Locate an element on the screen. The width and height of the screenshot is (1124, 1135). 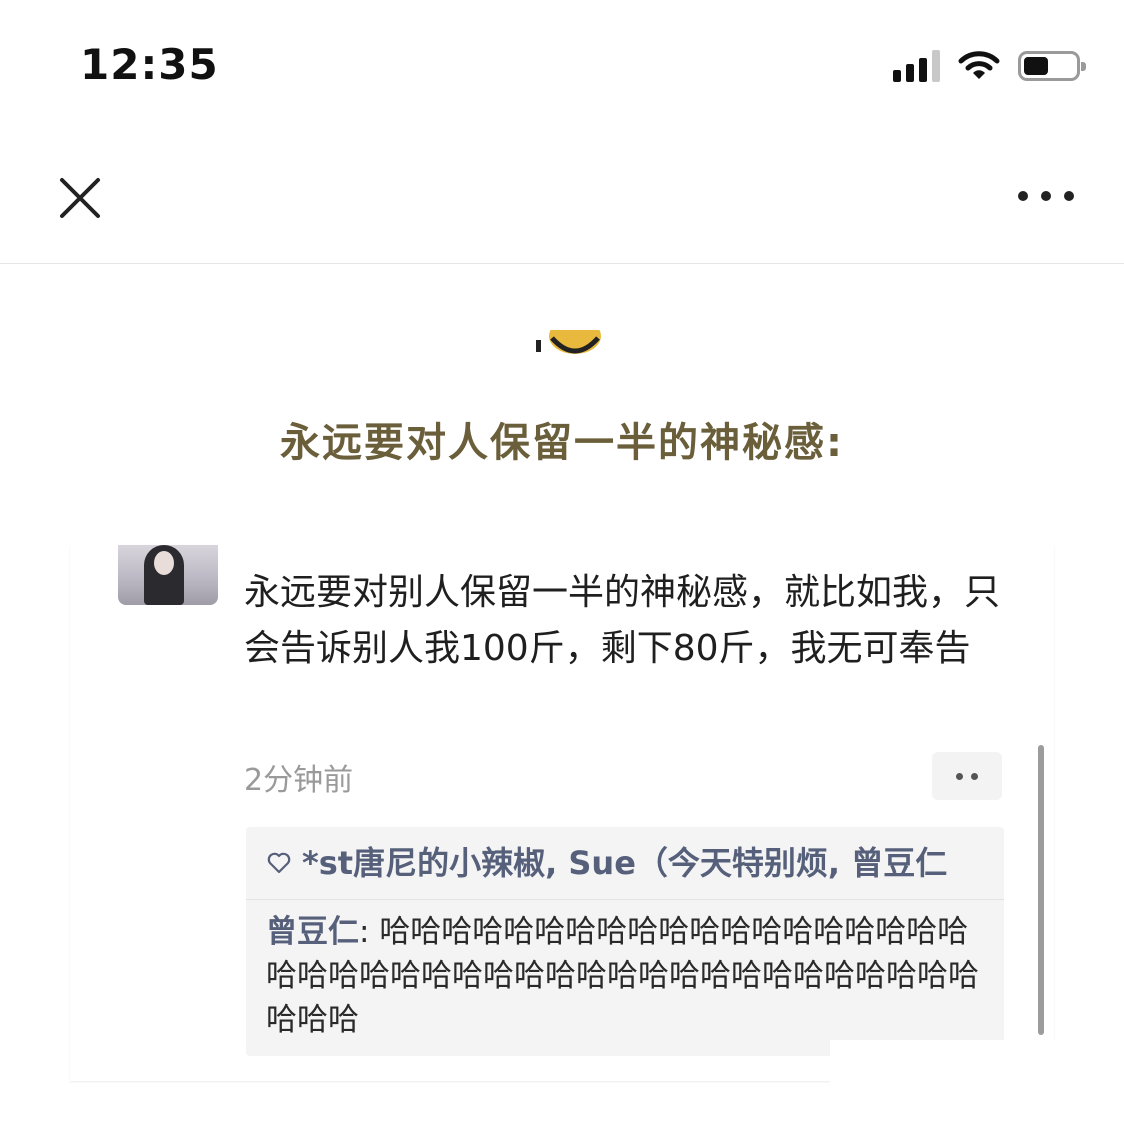
status-icons is located at coordinates (989, 66).